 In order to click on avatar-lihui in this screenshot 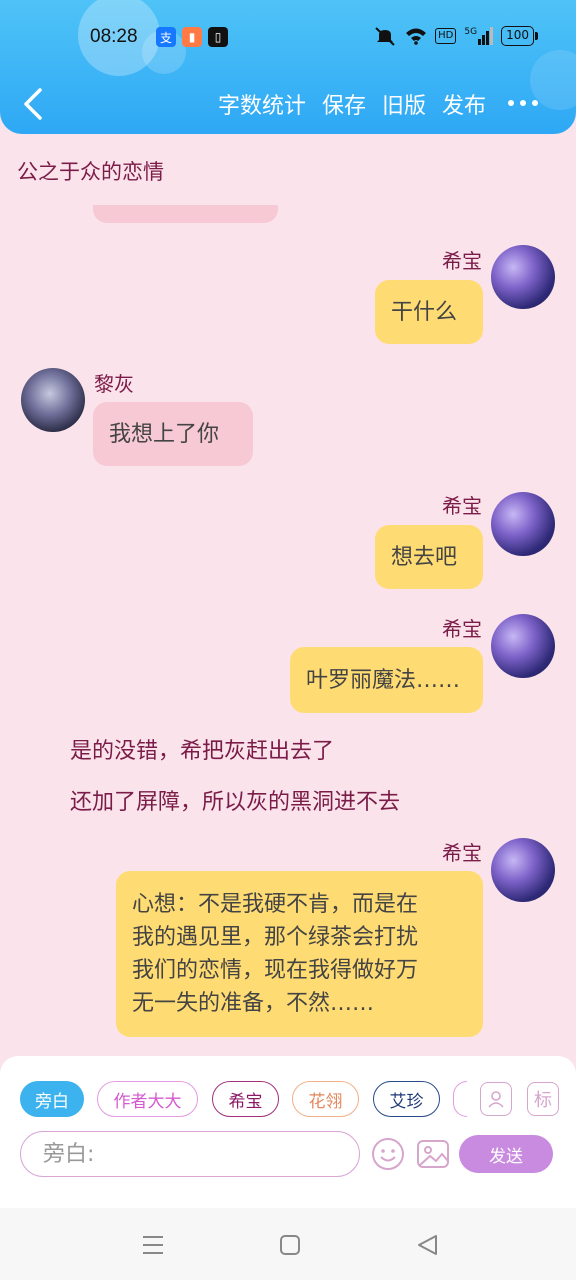, I will do `click(53, 400)`.